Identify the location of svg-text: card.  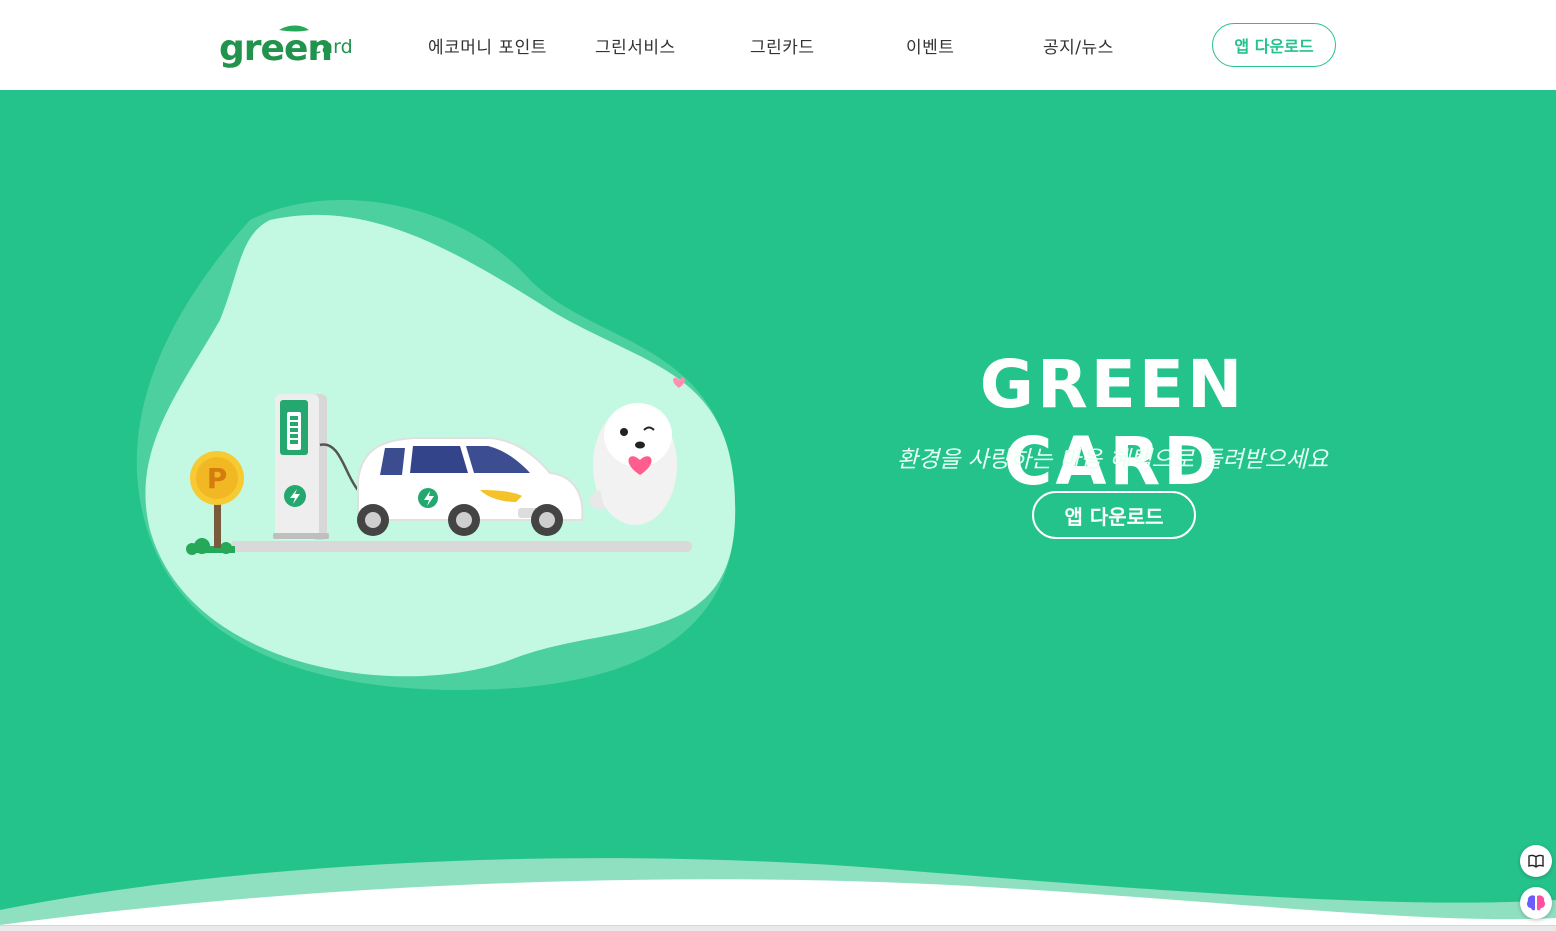
(332, 47).